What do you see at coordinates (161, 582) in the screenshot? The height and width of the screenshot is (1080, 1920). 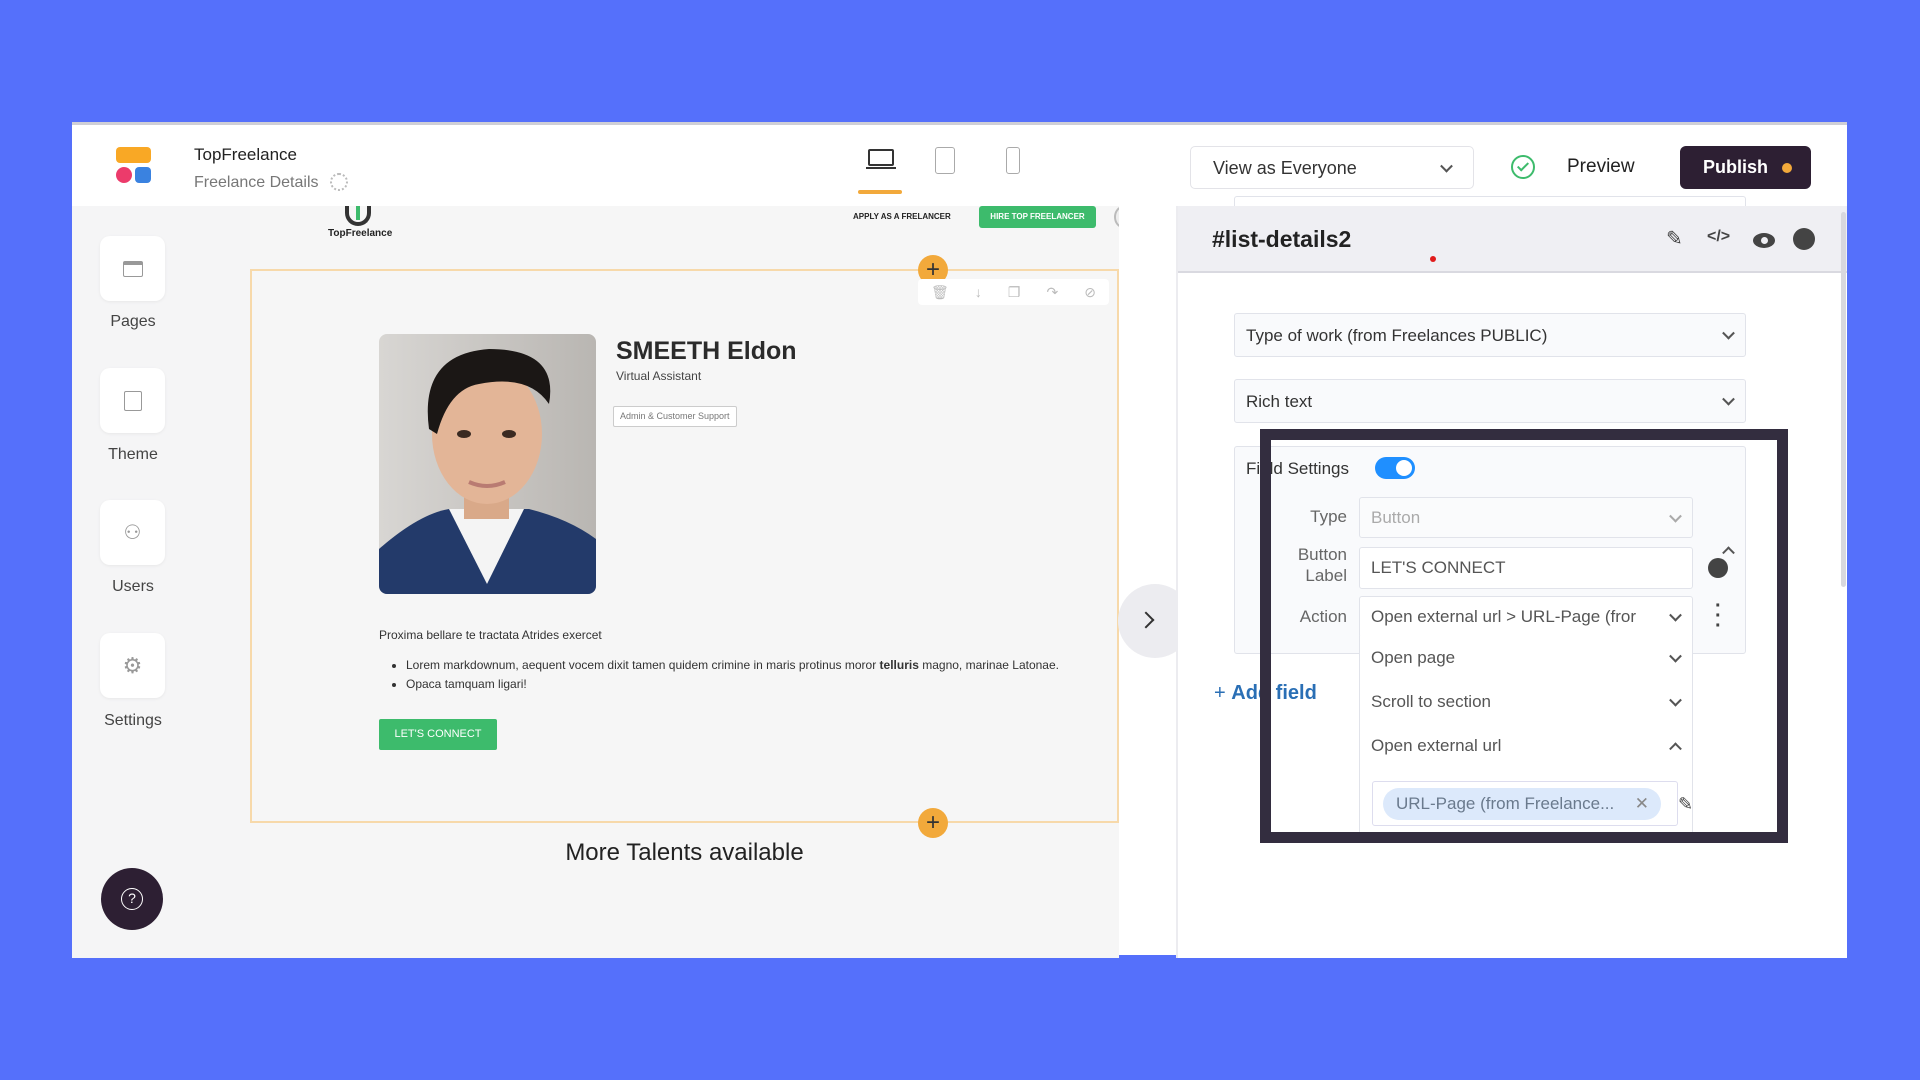 I see `left-sidebar: Pages Theme ⚇ Users ⚙ Settings ?` at bounding box center [161, 582].